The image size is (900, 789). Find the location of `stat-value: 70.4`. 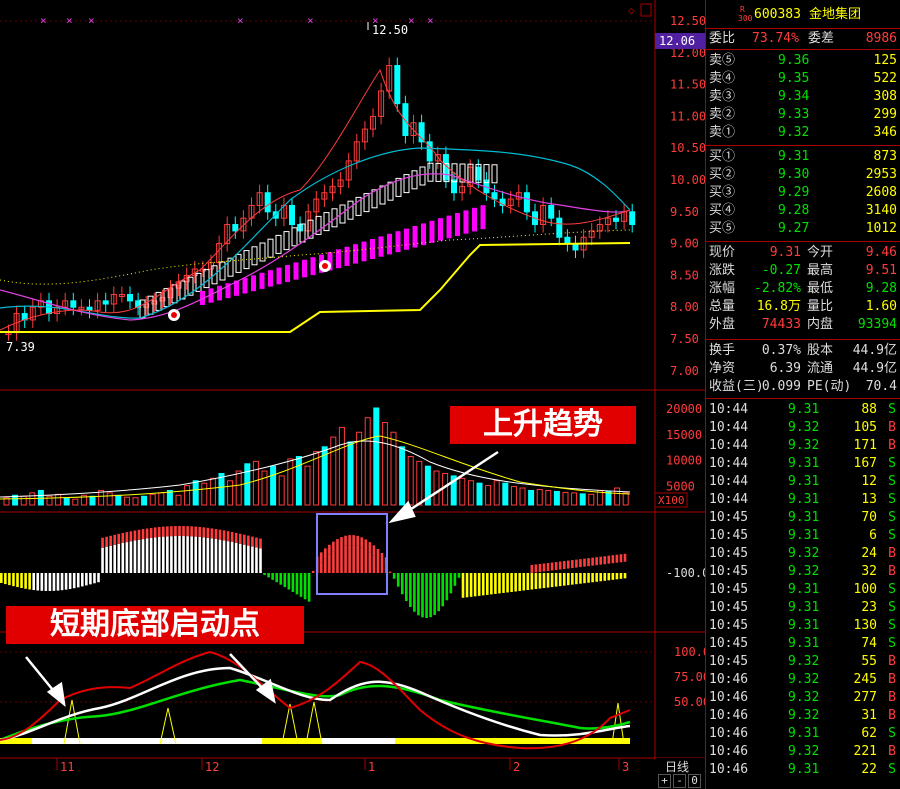

stat-value: 70.4 is located at coordinates (881, 386).